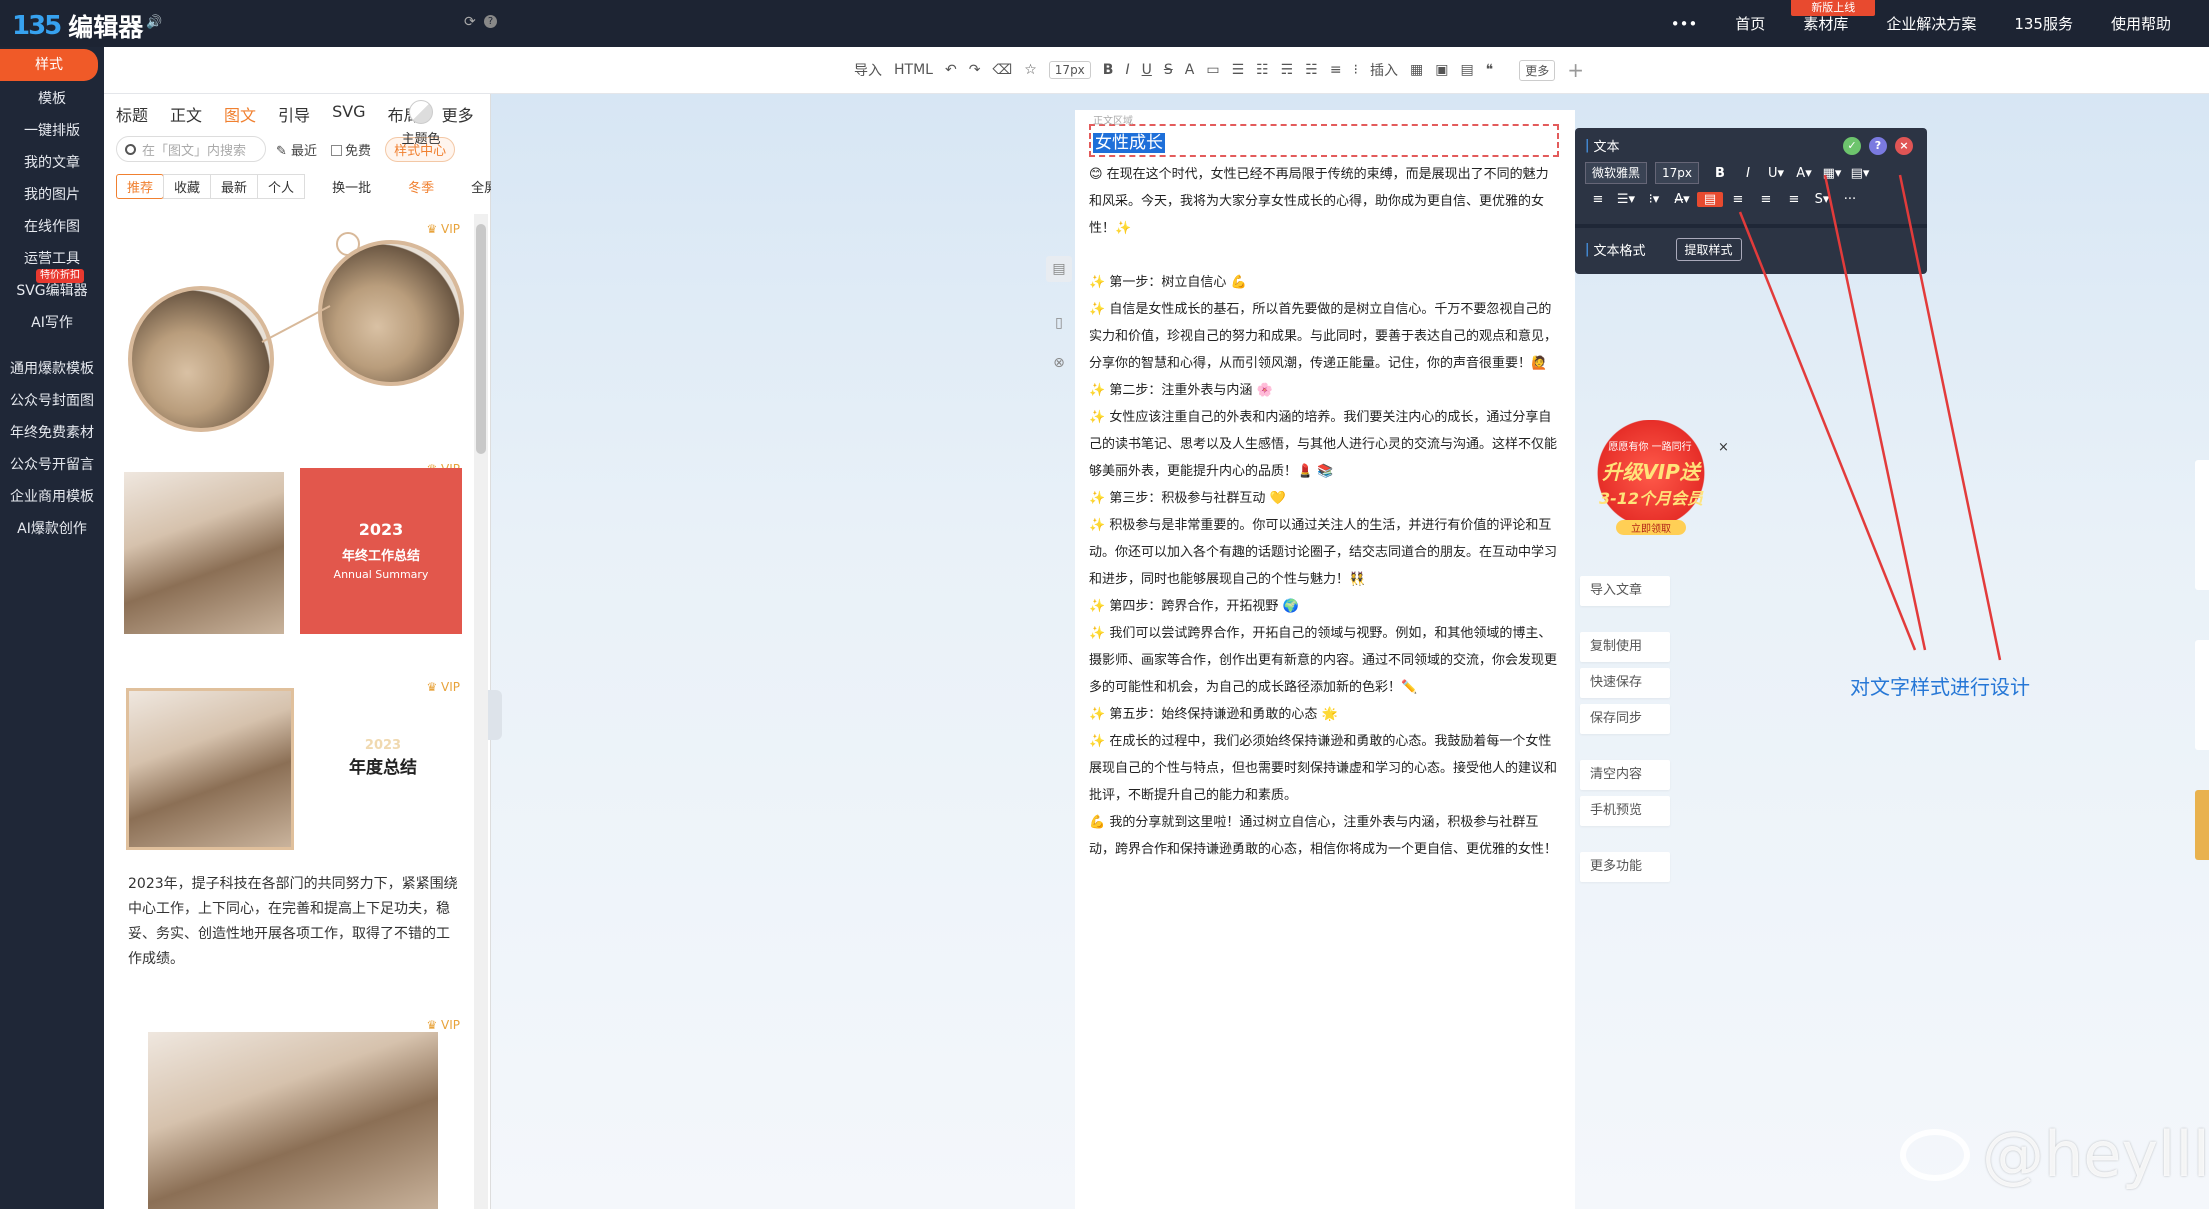 This screenshot has width=2209, height=1209. Describe the element at coordinates (1776, 173) in the screenshot. I see `underline-icon: U▾` at that location.